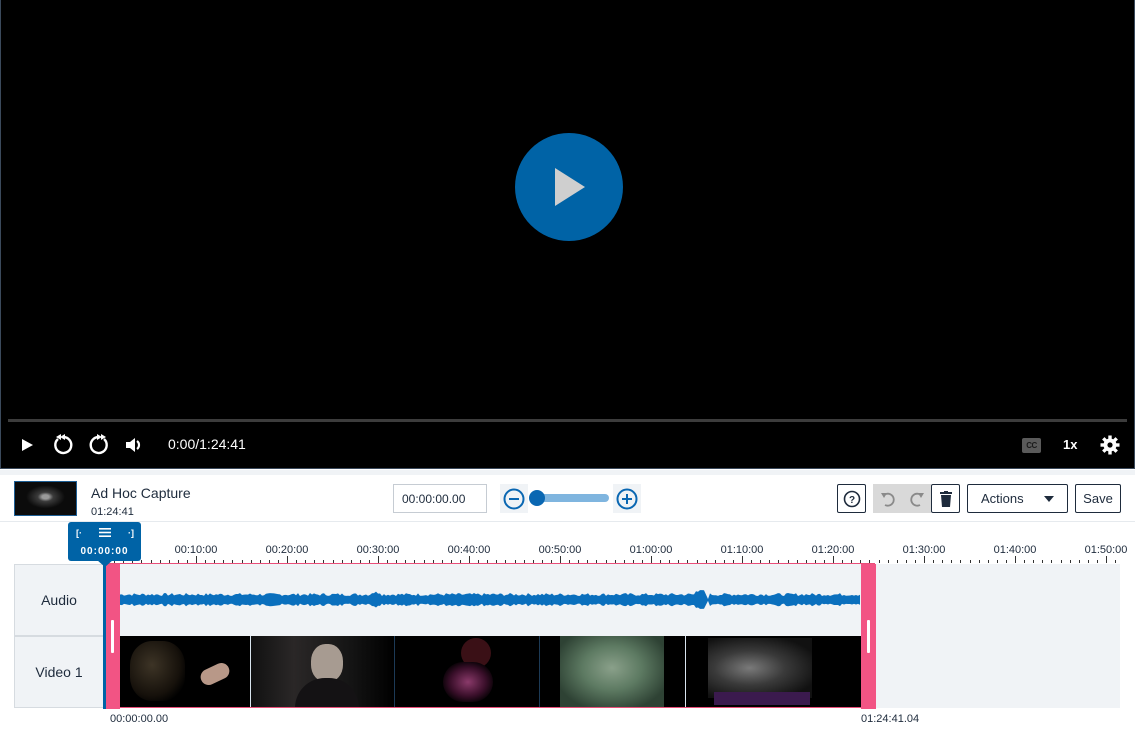 The image size is (1135, 750). I want to click on clip-start-handle, so click(112, 636).